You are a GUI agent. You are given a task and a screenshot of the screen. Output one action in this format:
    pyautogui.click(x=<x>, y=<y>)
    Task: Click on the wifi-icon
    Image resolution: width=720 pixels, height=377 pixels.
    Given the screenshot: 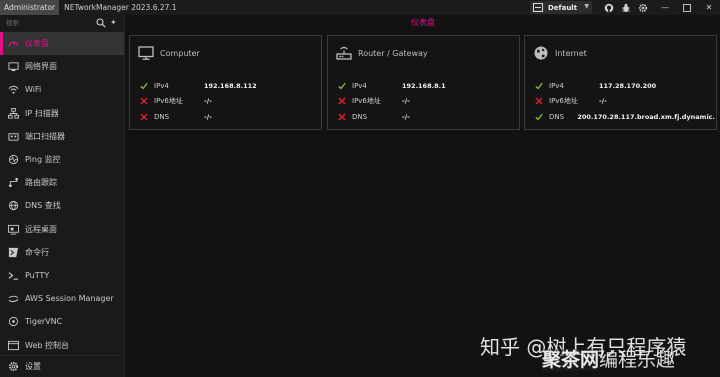 What is the action you would take?
    pyautogui.click(x=13, y=90)
    